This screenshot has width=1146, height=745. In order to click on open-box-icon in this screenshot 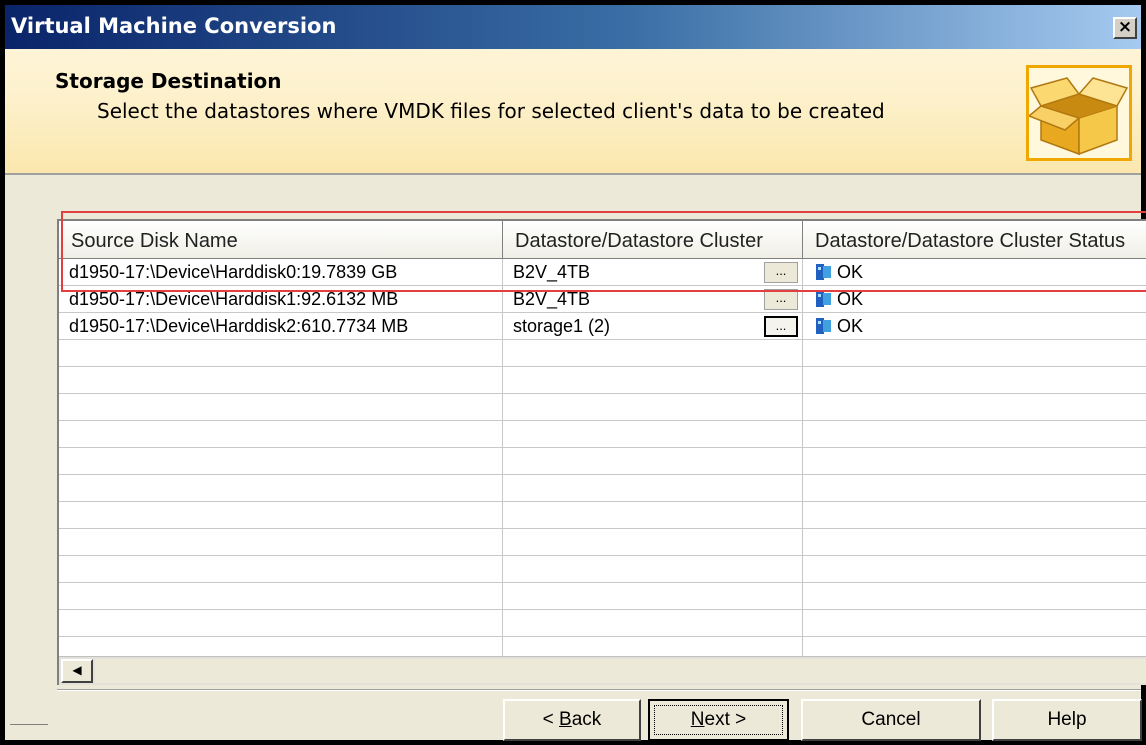, I will do `click(1079, 113)`.